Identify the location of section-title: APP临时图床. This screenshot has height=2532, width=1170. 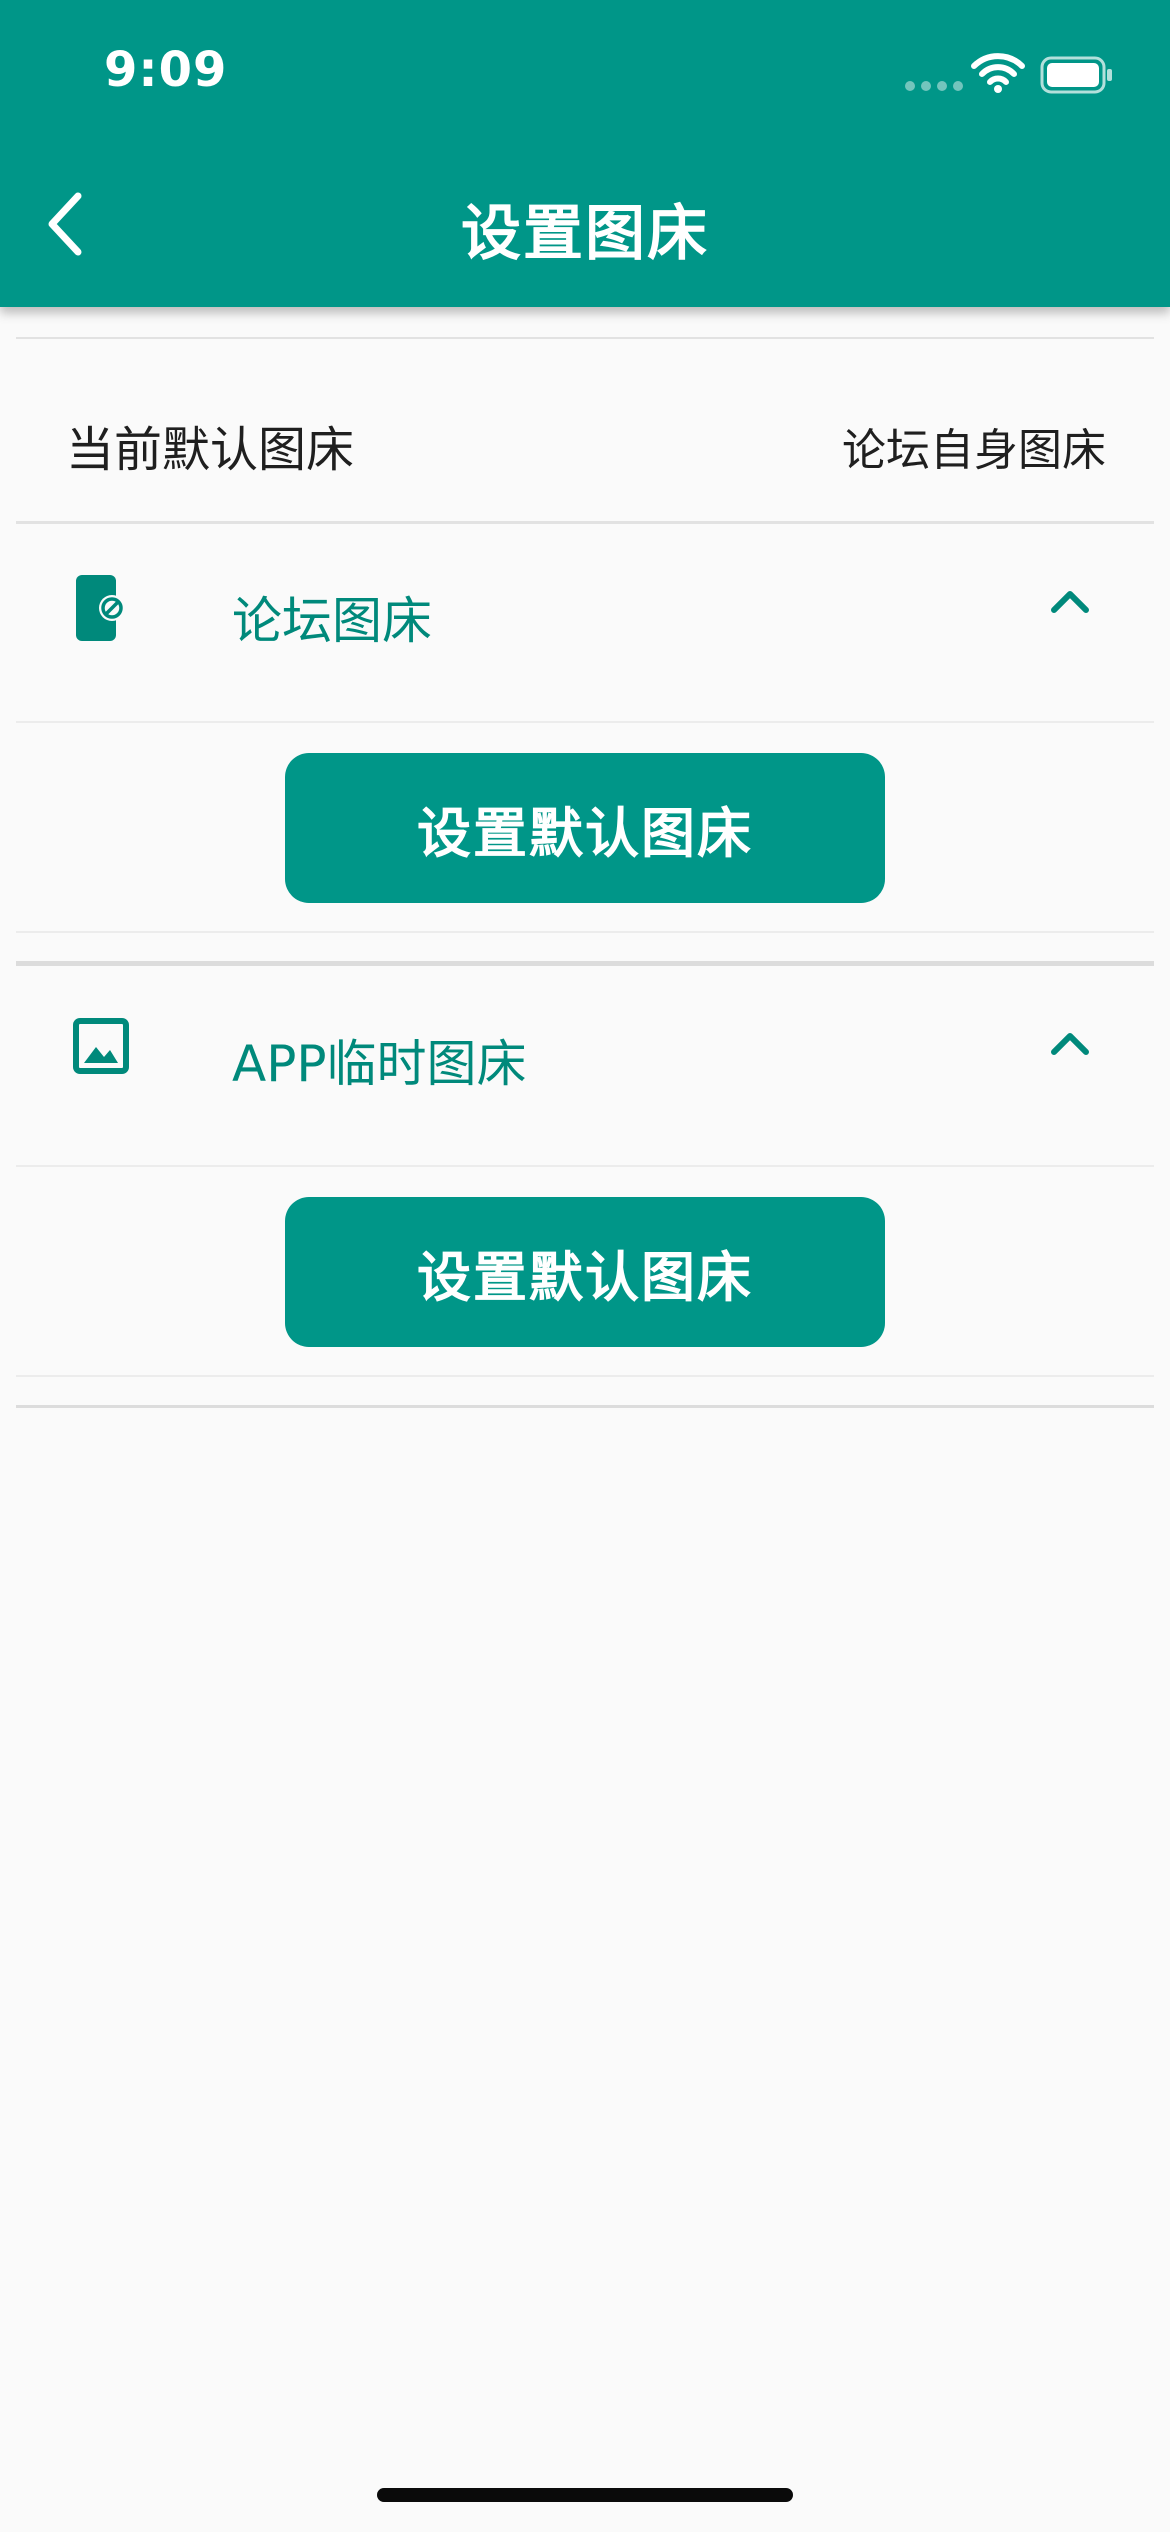
(379, 1064).